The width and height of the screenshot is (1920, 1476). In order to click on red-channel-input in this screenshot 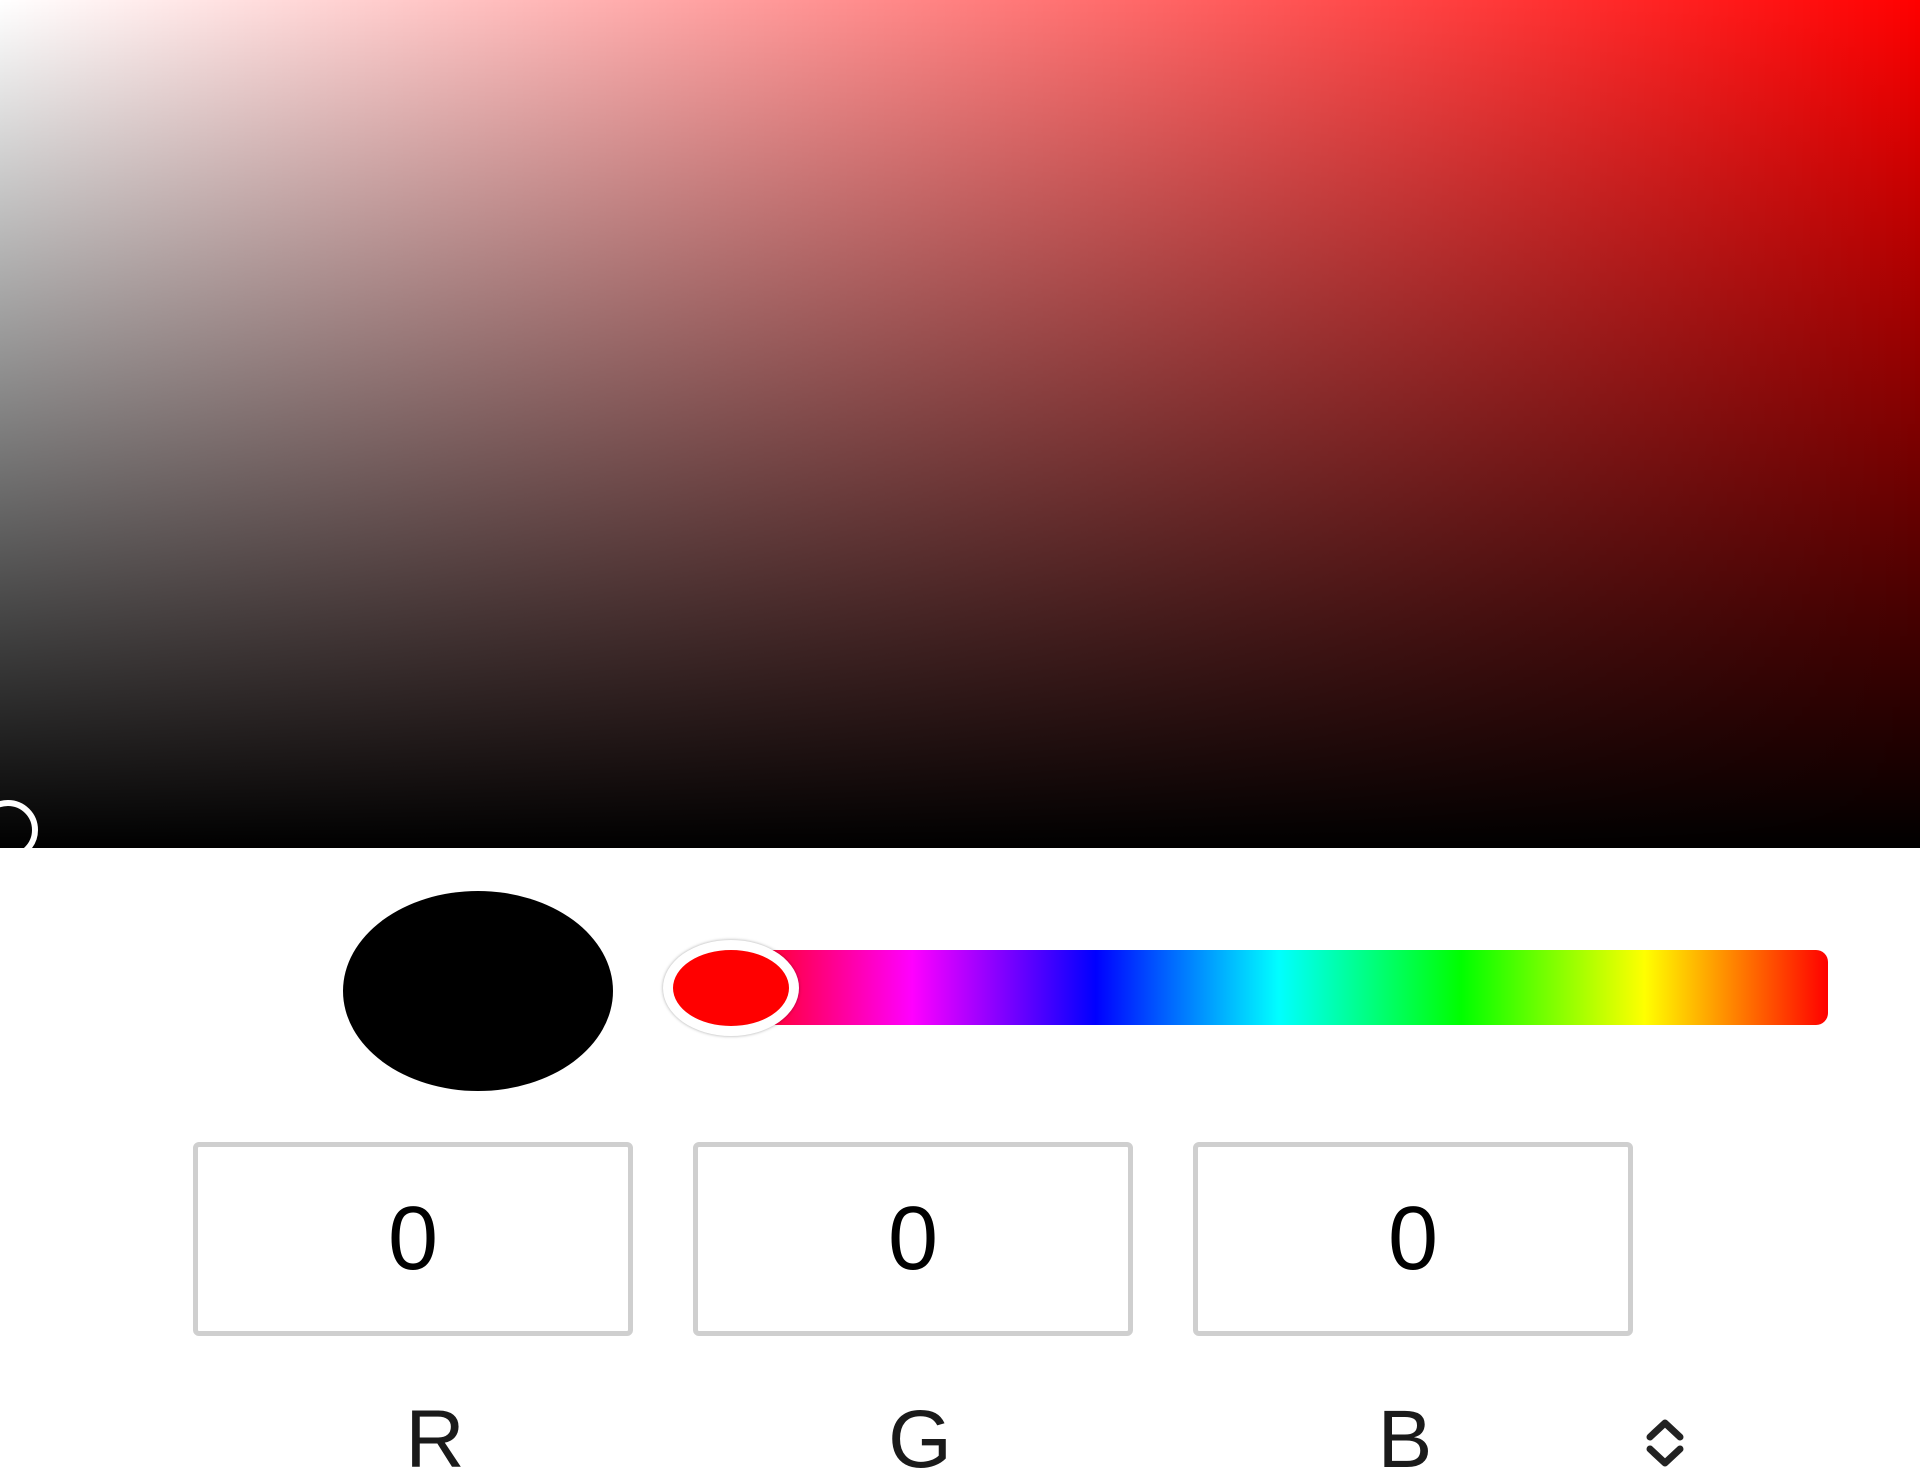, I will do `click(413, 1239)`.